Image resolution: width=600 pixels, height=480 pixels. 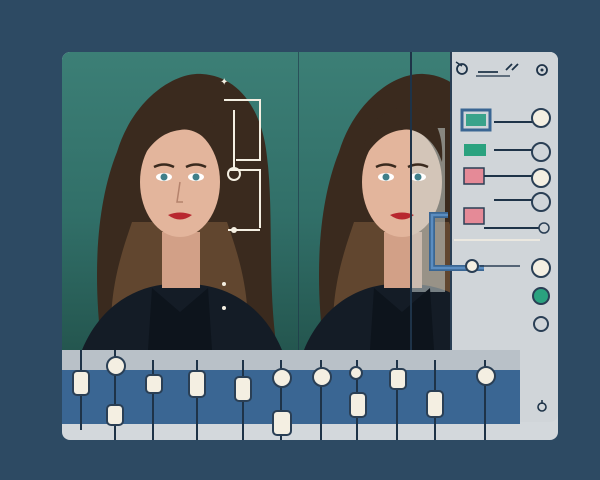 What do you see at coordinates (115, 415) in the screenshot?
I see `slider-2-knob-lower` at bounding box center [115, 415].